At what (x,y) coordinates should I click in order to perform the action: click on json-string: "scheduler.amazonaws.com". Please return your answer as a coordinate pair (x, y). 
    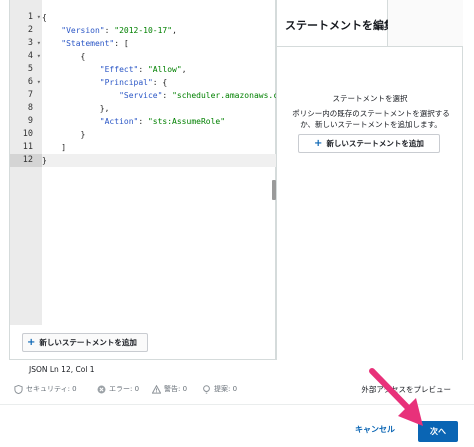
    Looking at the image, I should click on (232, 95).